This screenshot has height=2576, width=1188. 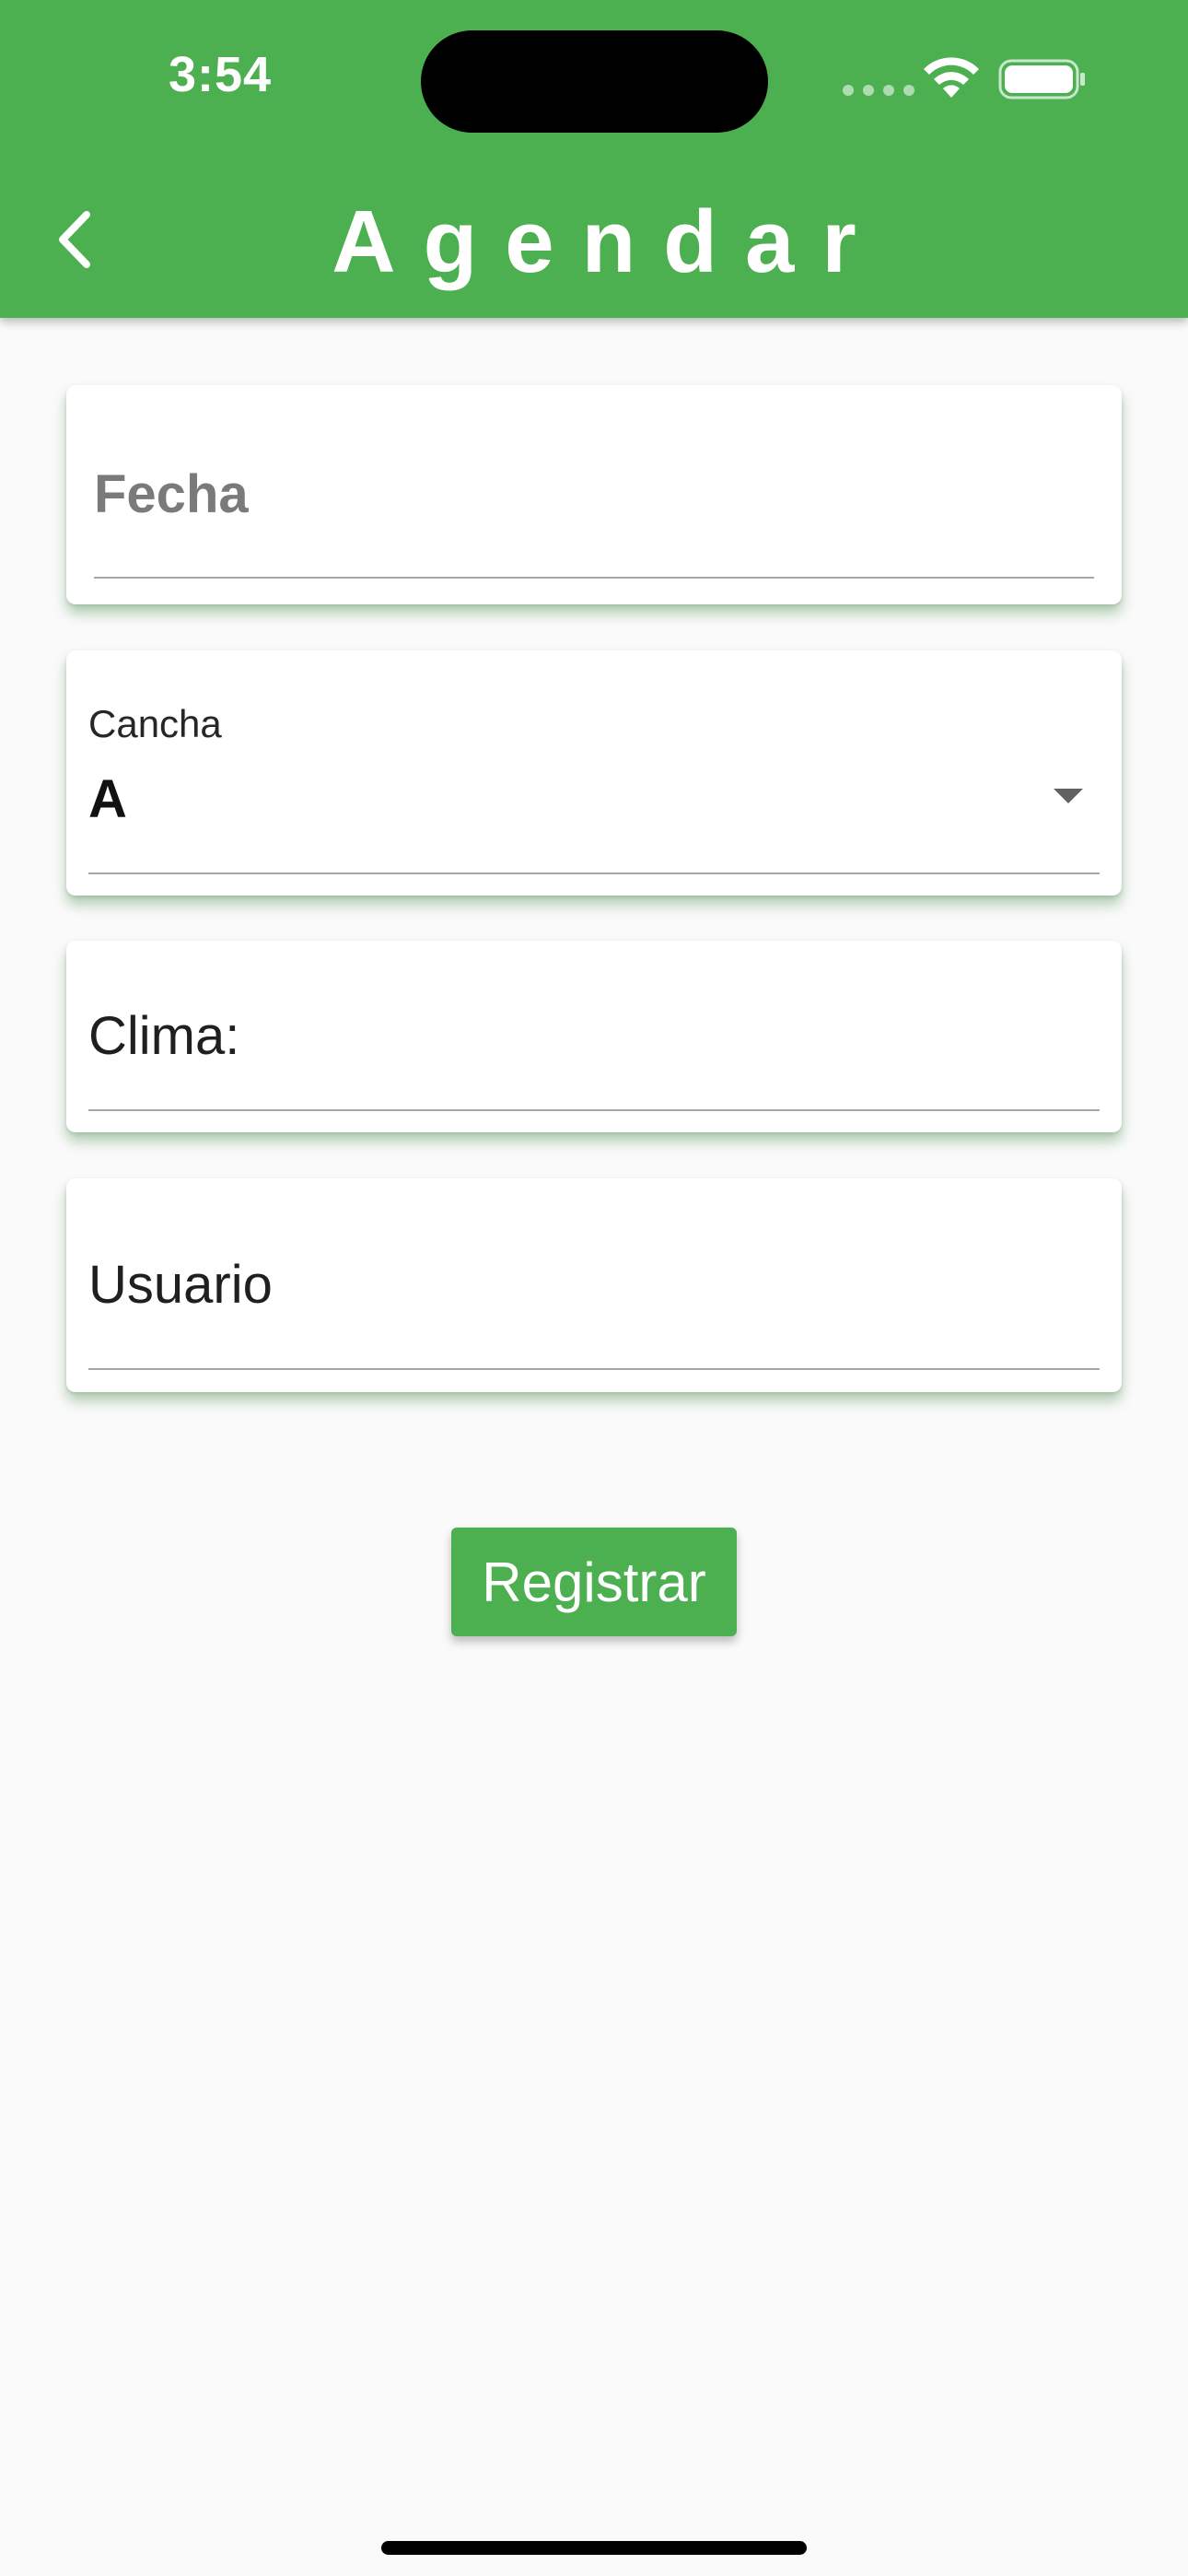 I want to click on fecha-input: Fecha, so click(x=172, y=494).